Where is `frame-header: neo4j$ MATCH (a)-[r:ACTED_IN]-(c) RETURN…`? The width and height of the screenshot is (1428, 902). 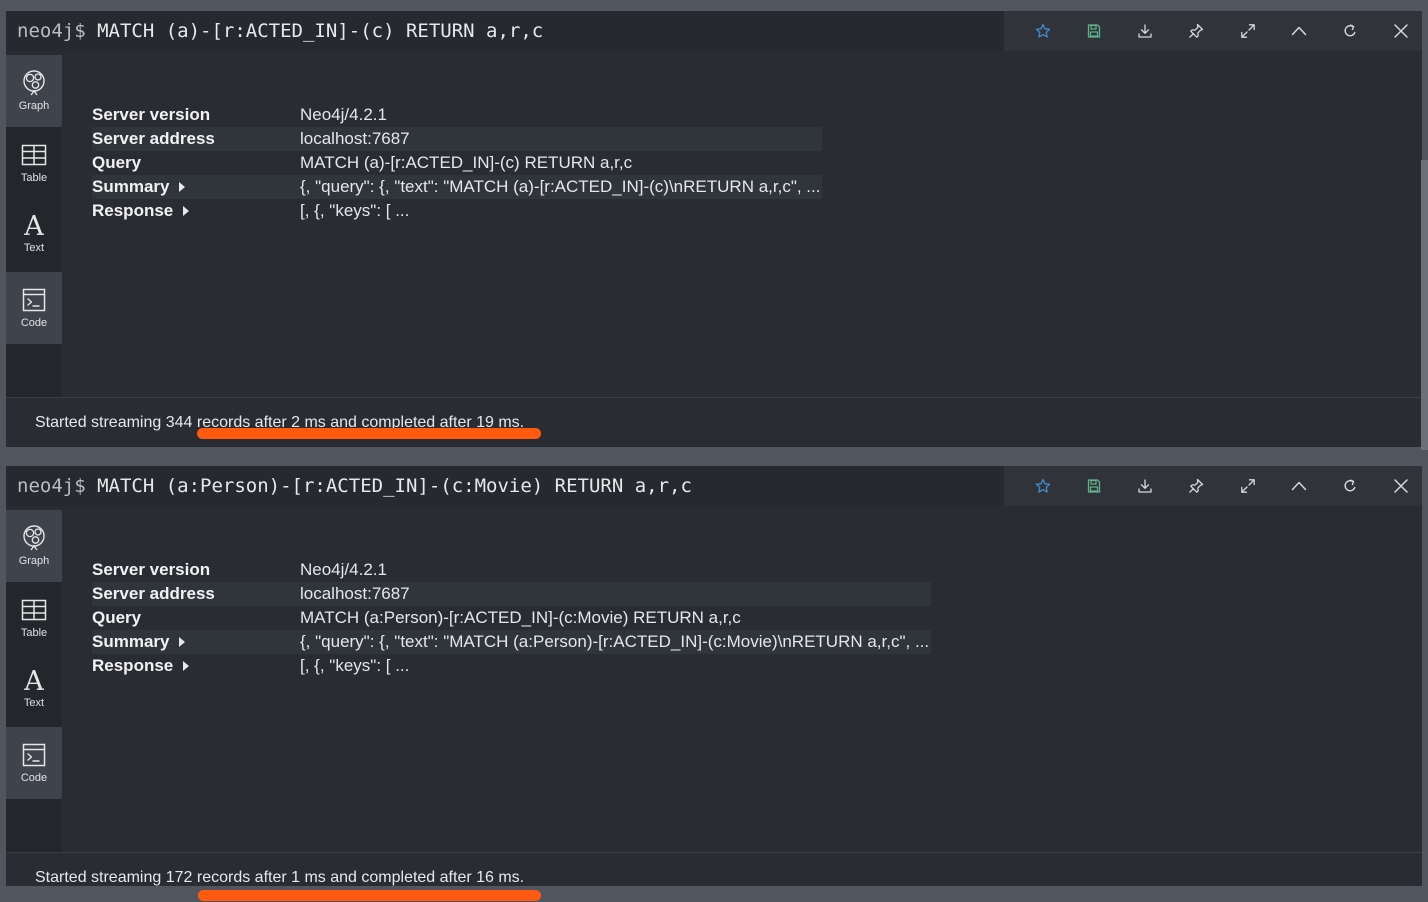 frame-header: neo4j$ MATCH (a)-[r:ACTED_IN]-(c) RETURN… is located at coordinates (714, 31).